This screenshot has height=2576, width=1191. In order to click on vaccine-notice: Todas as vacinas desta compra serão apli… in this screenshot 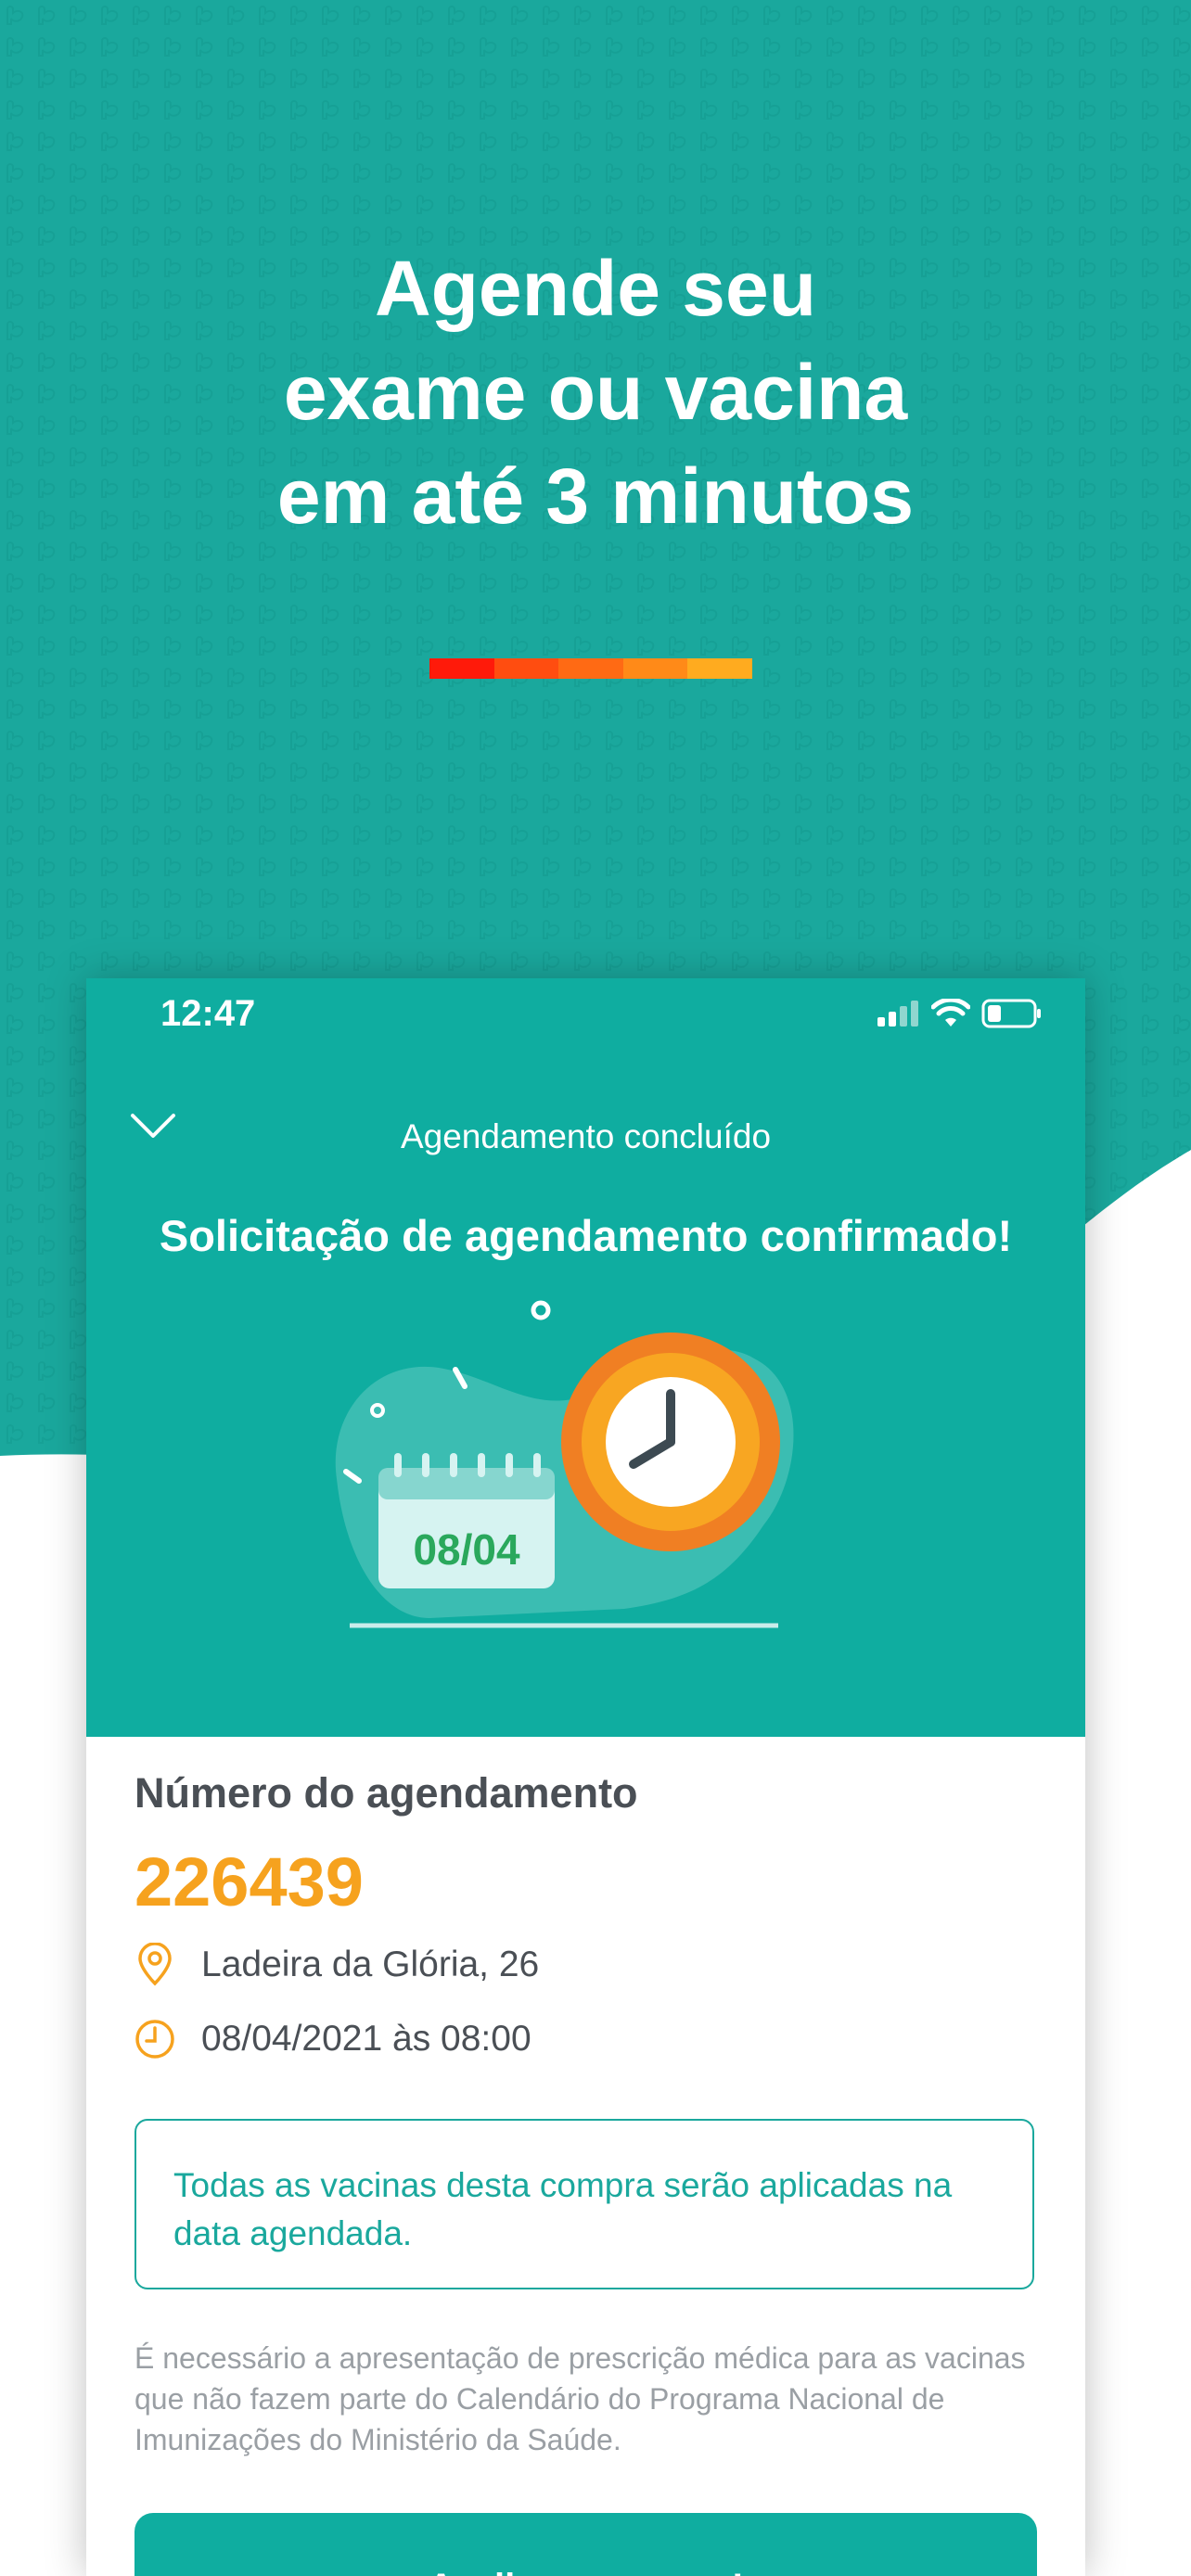, I will do `click(584, 2204)`.